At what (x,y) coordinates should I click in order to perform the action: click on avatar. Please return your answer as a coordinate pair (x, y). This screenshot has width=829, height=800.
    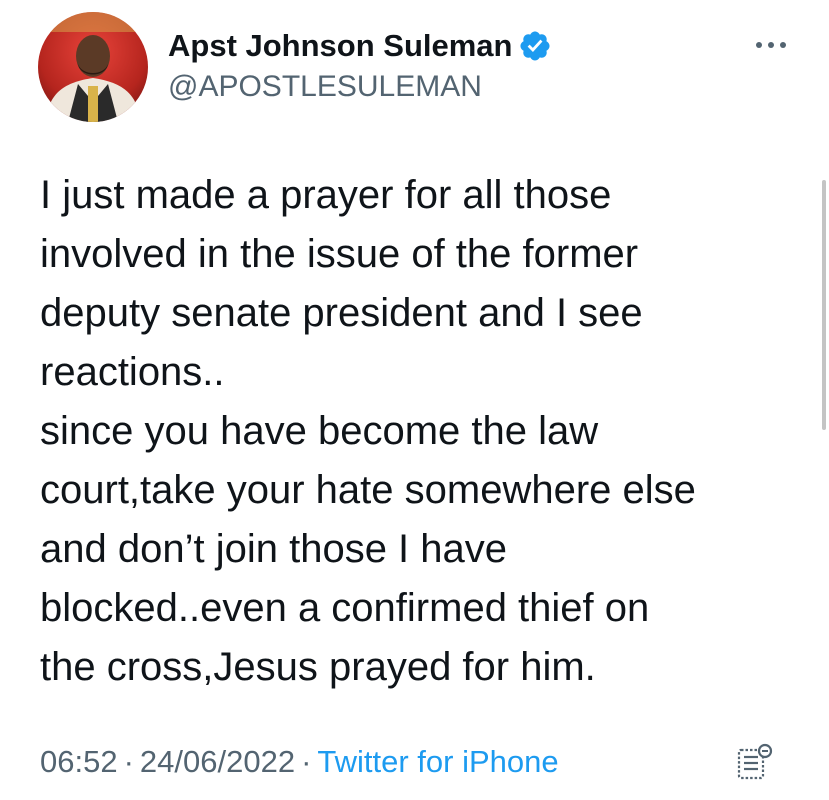
    Looking at the image, I should click on (93, 67).